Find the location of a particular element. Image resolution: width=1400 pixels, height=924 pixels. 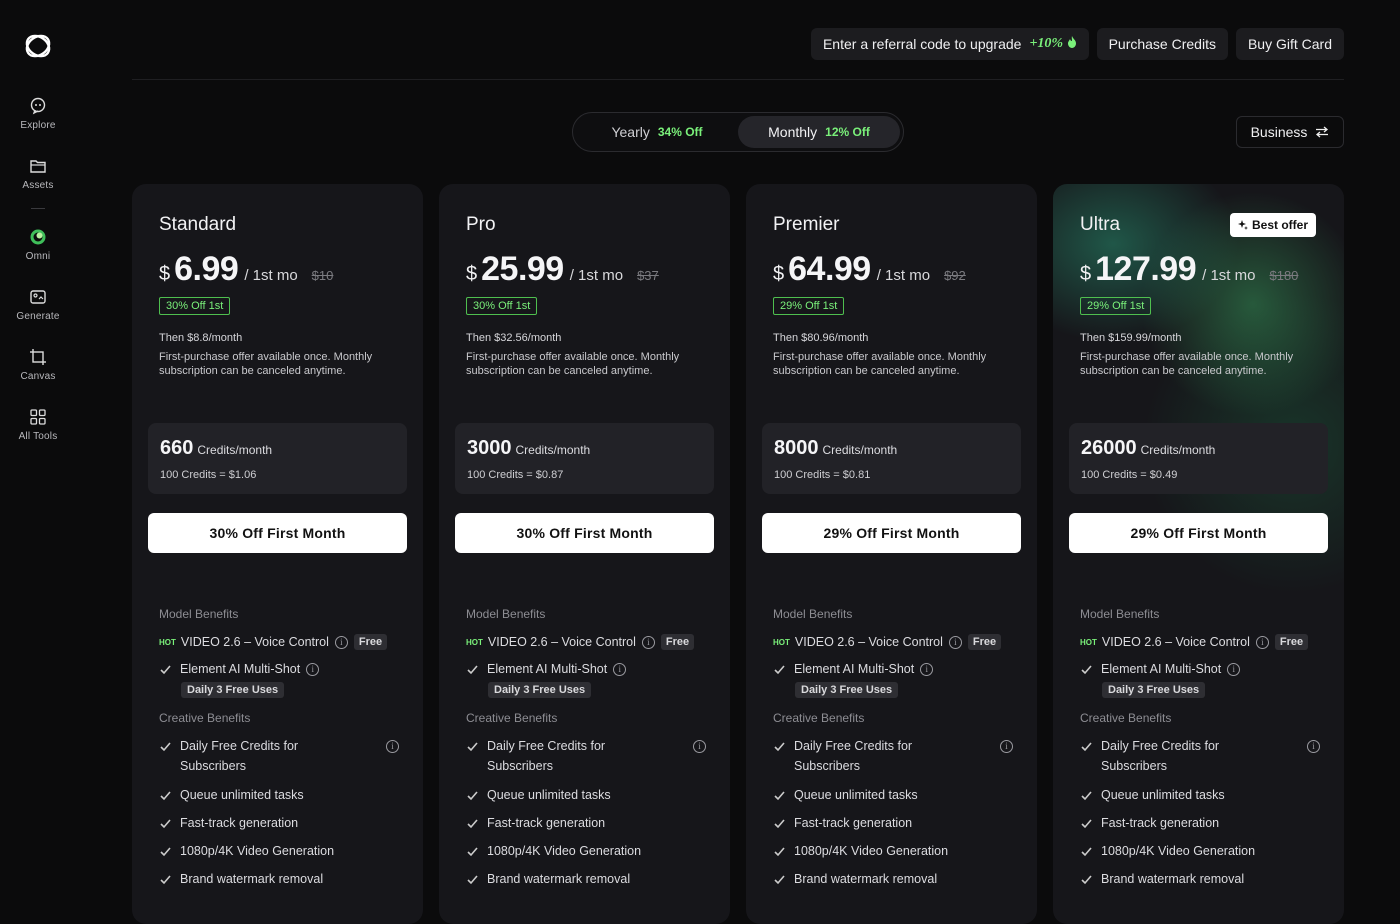

tab-monthly: Monthly 12% Off is located at coordinates (819, 132).